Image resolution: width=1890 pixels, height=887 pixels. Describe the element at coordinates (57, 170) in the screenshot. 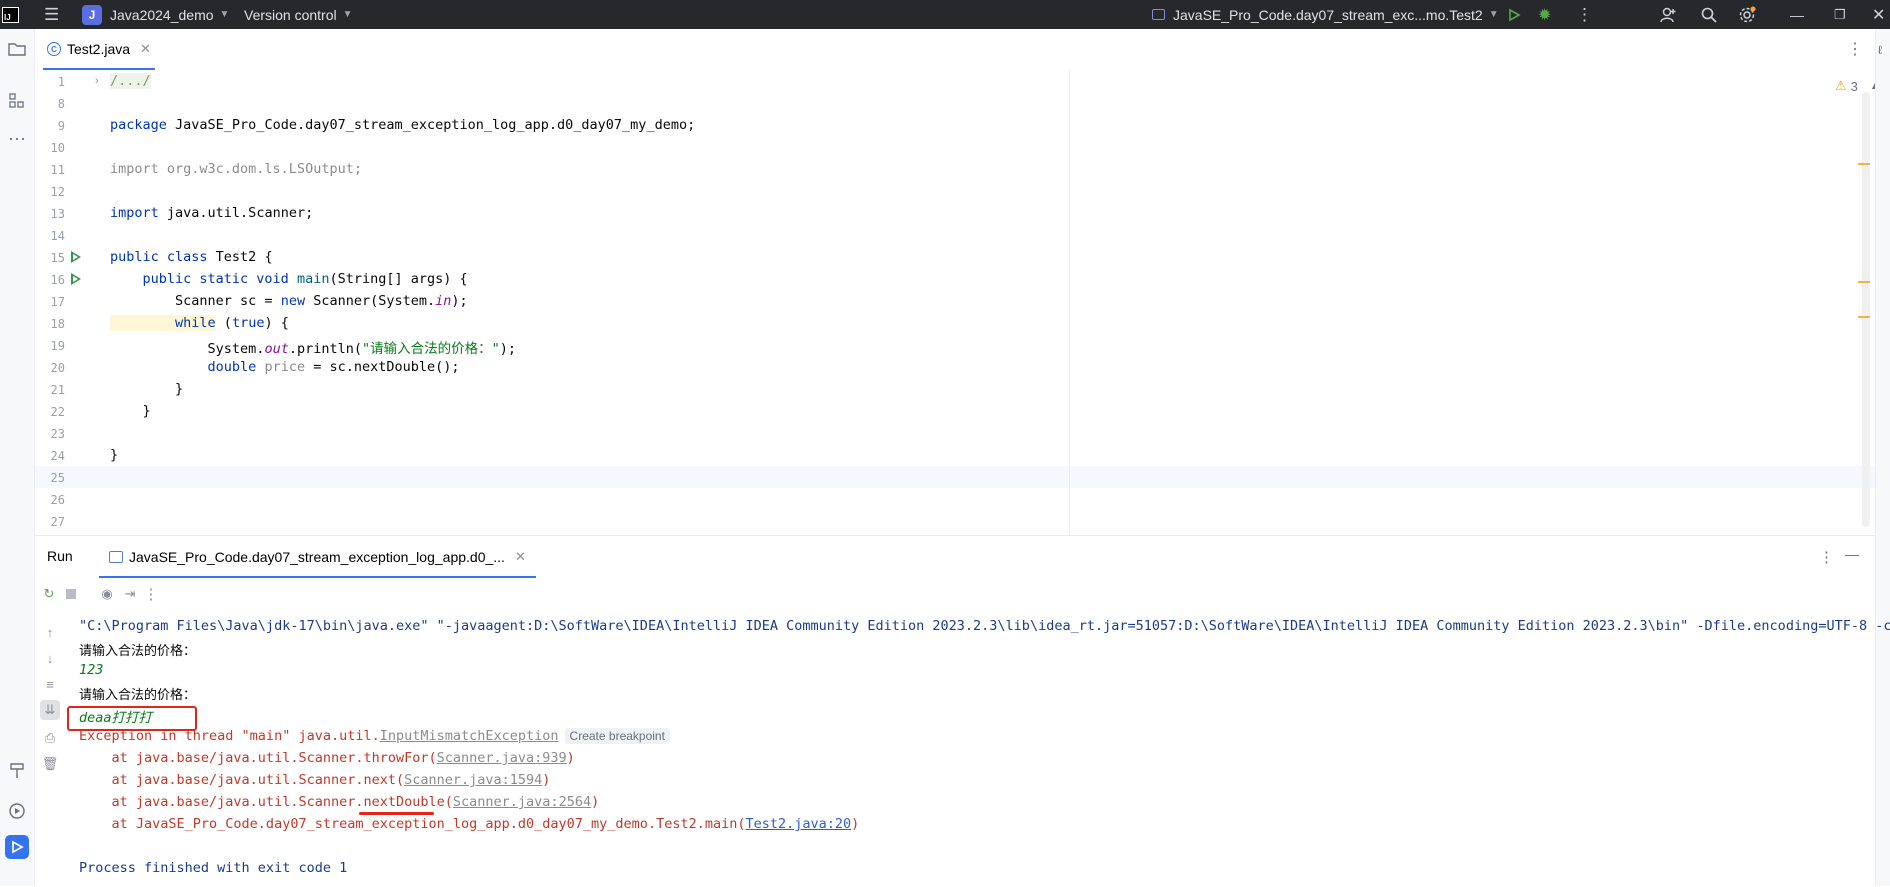

I see `line-number: 11` at that location.